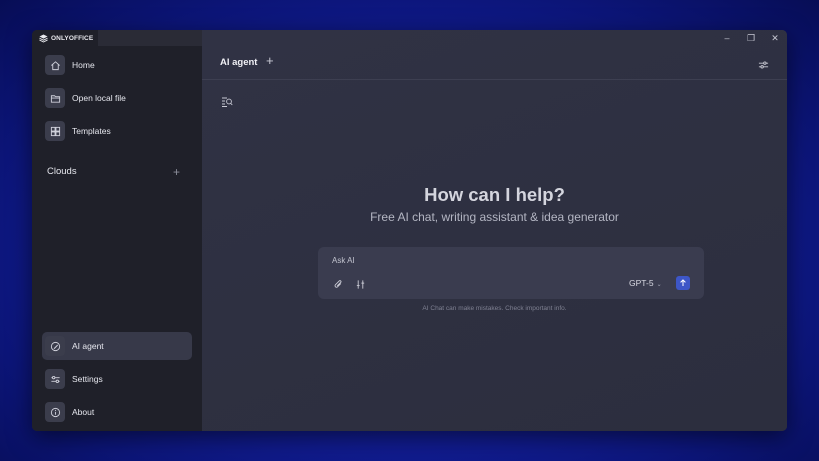  What do you see at coordinates (55, 379) in the screenshot?
I see `sliders-icon` at bounding box center [55, 379].